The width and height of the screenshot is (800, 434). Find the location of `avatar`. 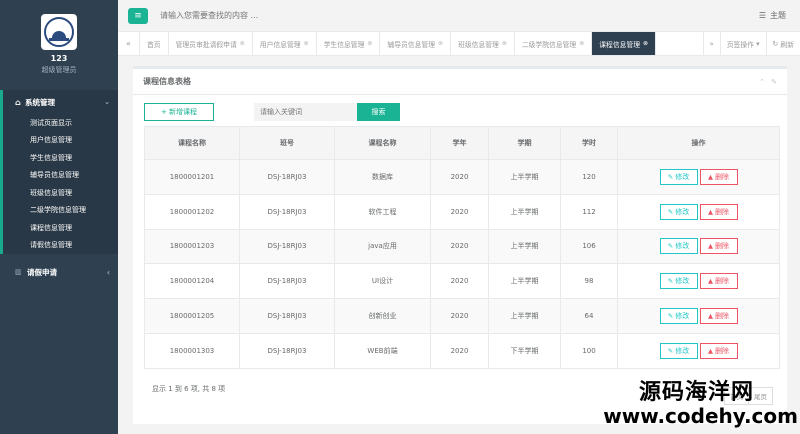

avatar is located at coordinates (59, 32).